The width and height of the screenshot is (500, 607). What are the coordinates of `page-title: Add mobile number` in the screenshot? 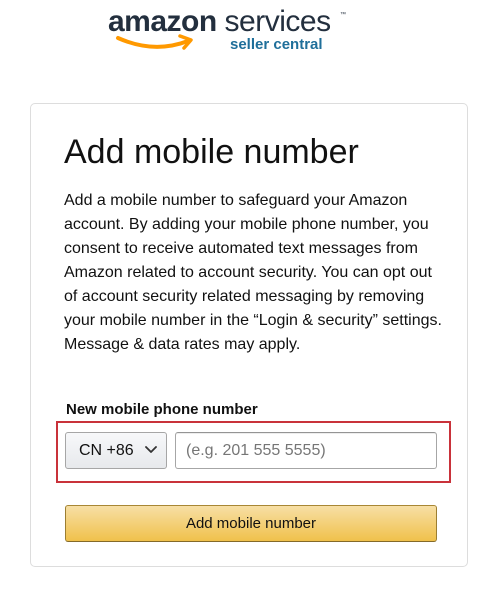 It's located at (211, 152).